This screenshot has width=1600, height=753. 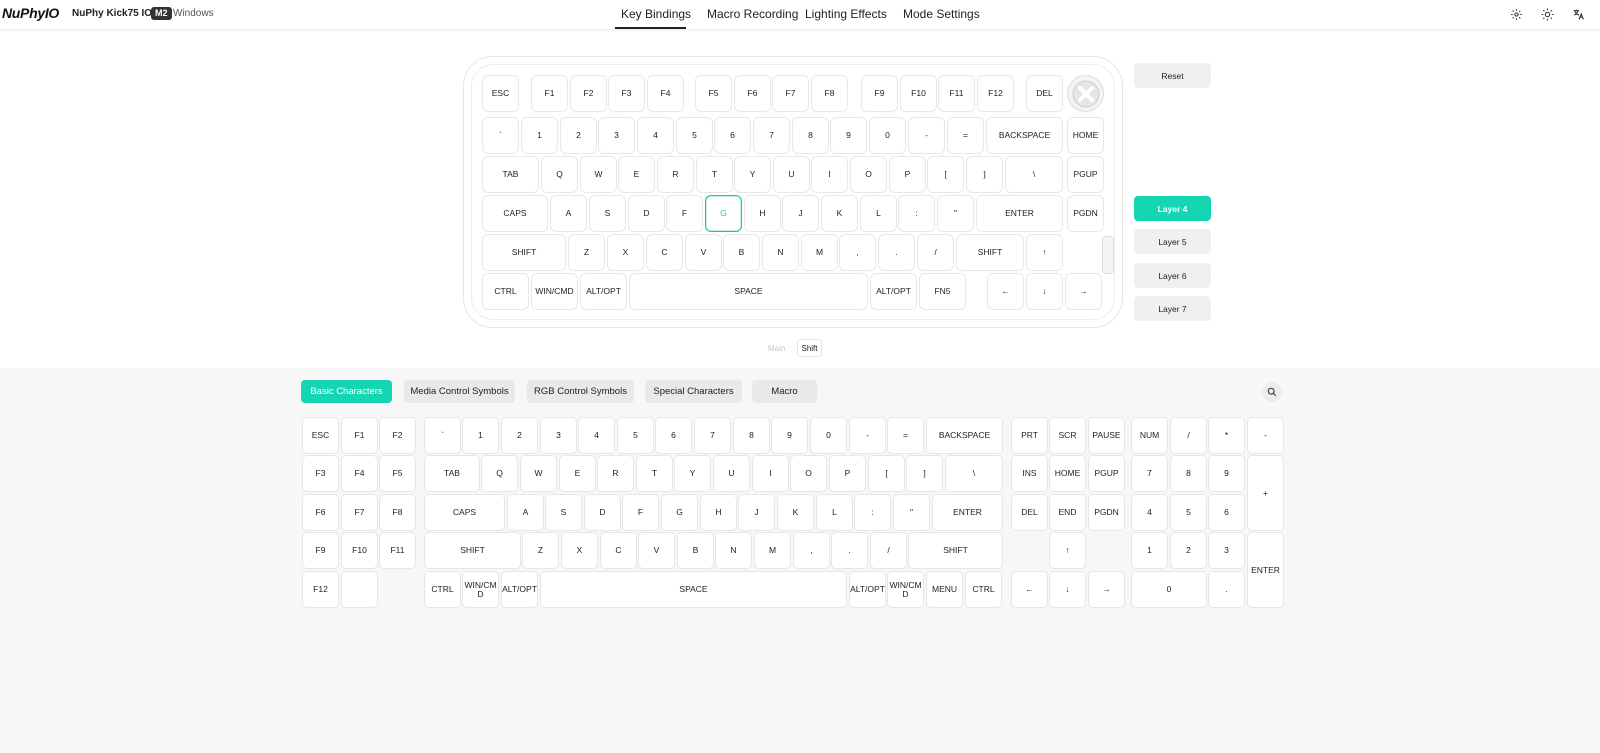 I want to click on palette-key-num-0: 0, so click(x=1169, y=589).